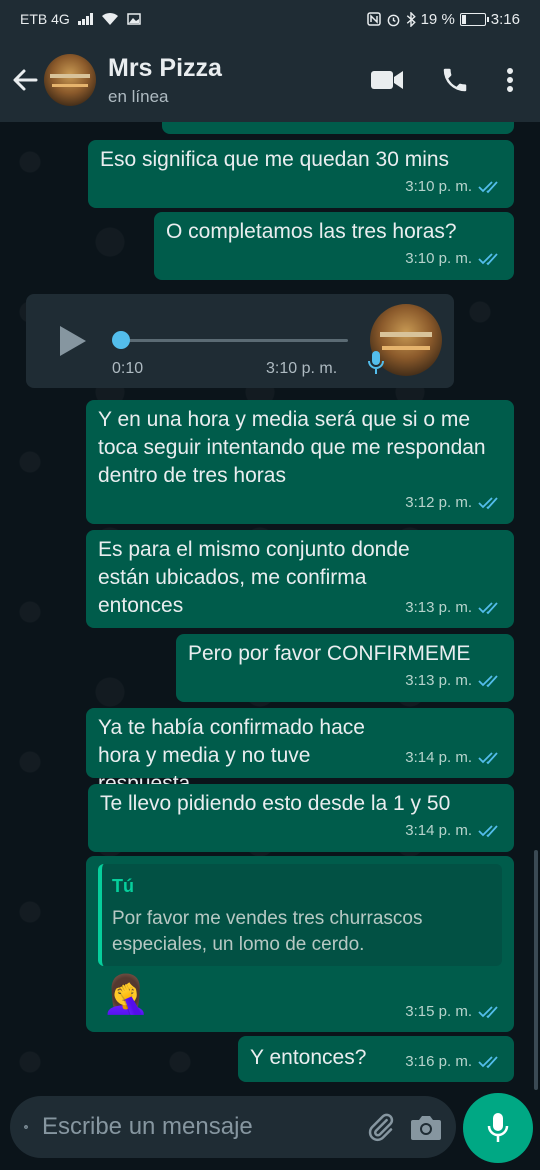  I want to click on message-composer, so click(270, 1130).